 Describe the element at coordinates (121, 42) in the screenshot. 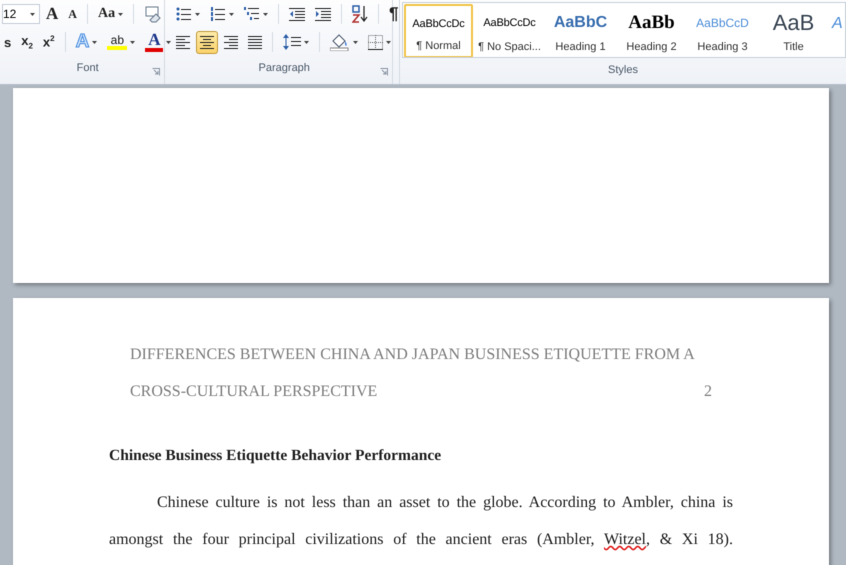

I see `highlight-button: ab` at that location.